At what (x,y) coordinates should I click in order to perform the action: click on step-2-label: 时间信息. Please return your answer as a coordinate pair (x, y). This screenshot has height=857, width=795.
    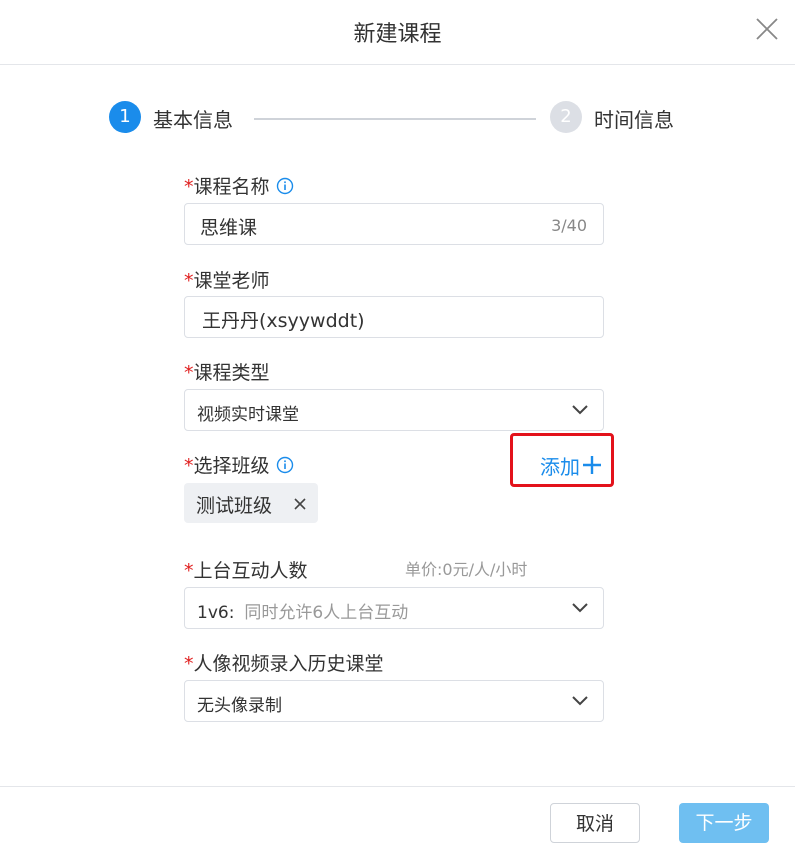
    Looking at the image, I should click on (634, 120).